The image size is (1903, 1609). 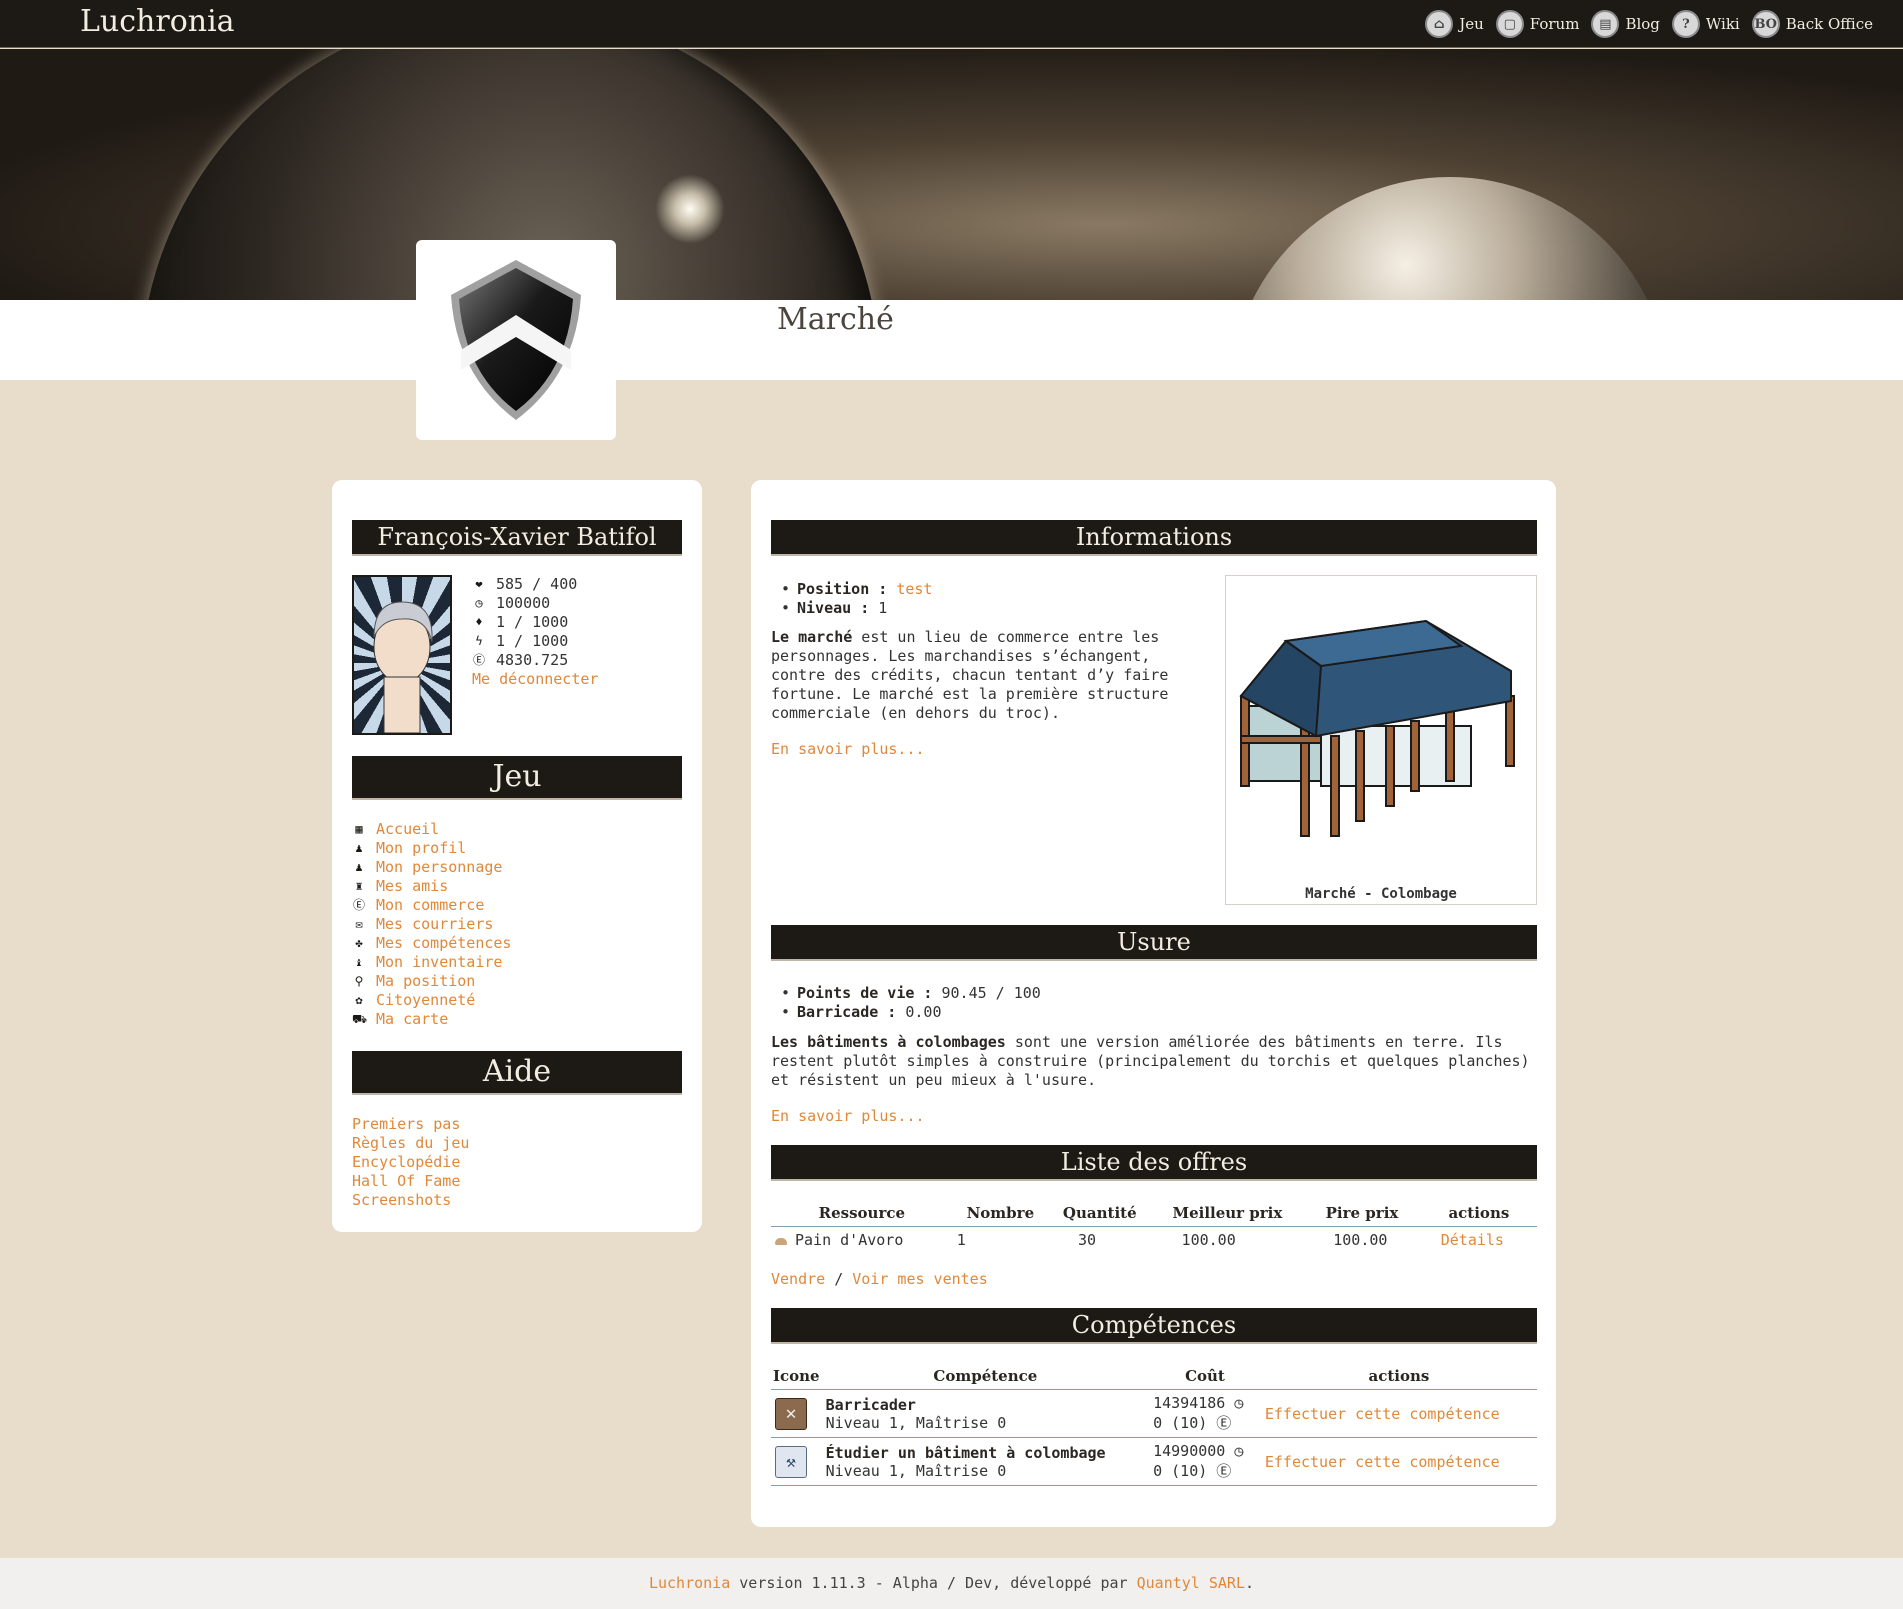 What do you see at coordinates (914, 589) in the screenshot?
I see `position-link: test` at bounding box center [914, 589].